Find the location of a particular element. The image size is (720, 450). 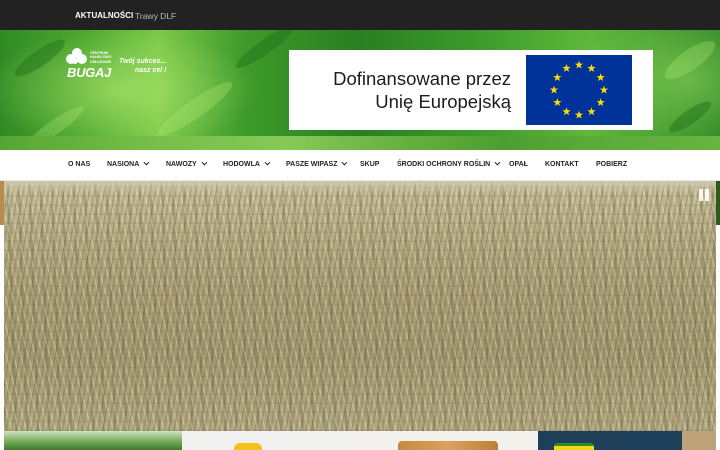

nav-label: KONTAKT is located at coordinates (562, 164).